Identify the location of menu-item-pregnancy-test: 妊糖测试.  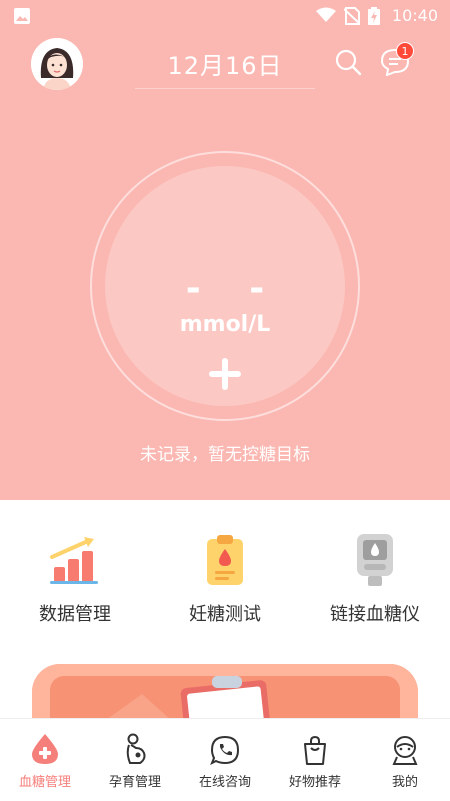
(225, 578).